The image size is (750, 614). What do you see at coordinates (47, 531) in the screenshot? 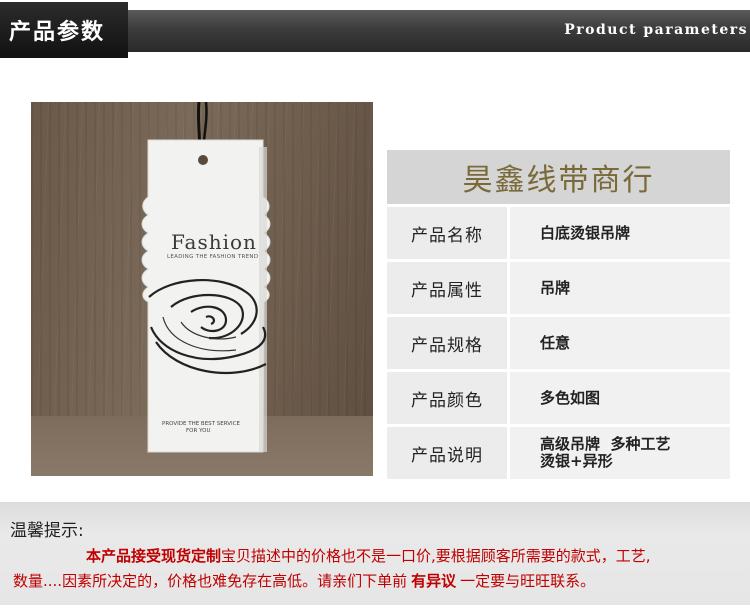
I see `notice-title: 温馨提示:` at bounding box center [47, 531].